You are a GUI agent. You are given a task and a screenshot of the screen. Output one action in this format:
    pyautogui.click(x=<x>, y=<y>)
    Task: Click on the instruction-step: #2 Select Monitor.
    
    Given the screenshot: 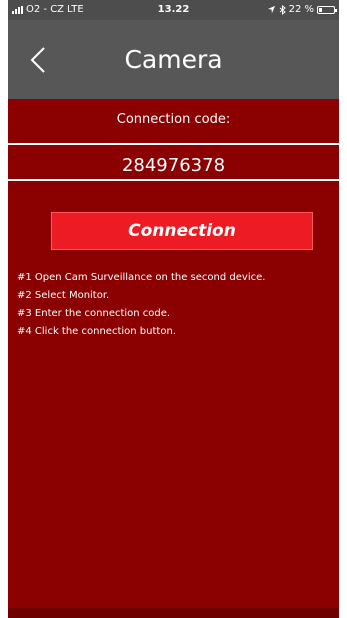 What is the action you would take?
    pyautogui.click(x=63, y=295)
    